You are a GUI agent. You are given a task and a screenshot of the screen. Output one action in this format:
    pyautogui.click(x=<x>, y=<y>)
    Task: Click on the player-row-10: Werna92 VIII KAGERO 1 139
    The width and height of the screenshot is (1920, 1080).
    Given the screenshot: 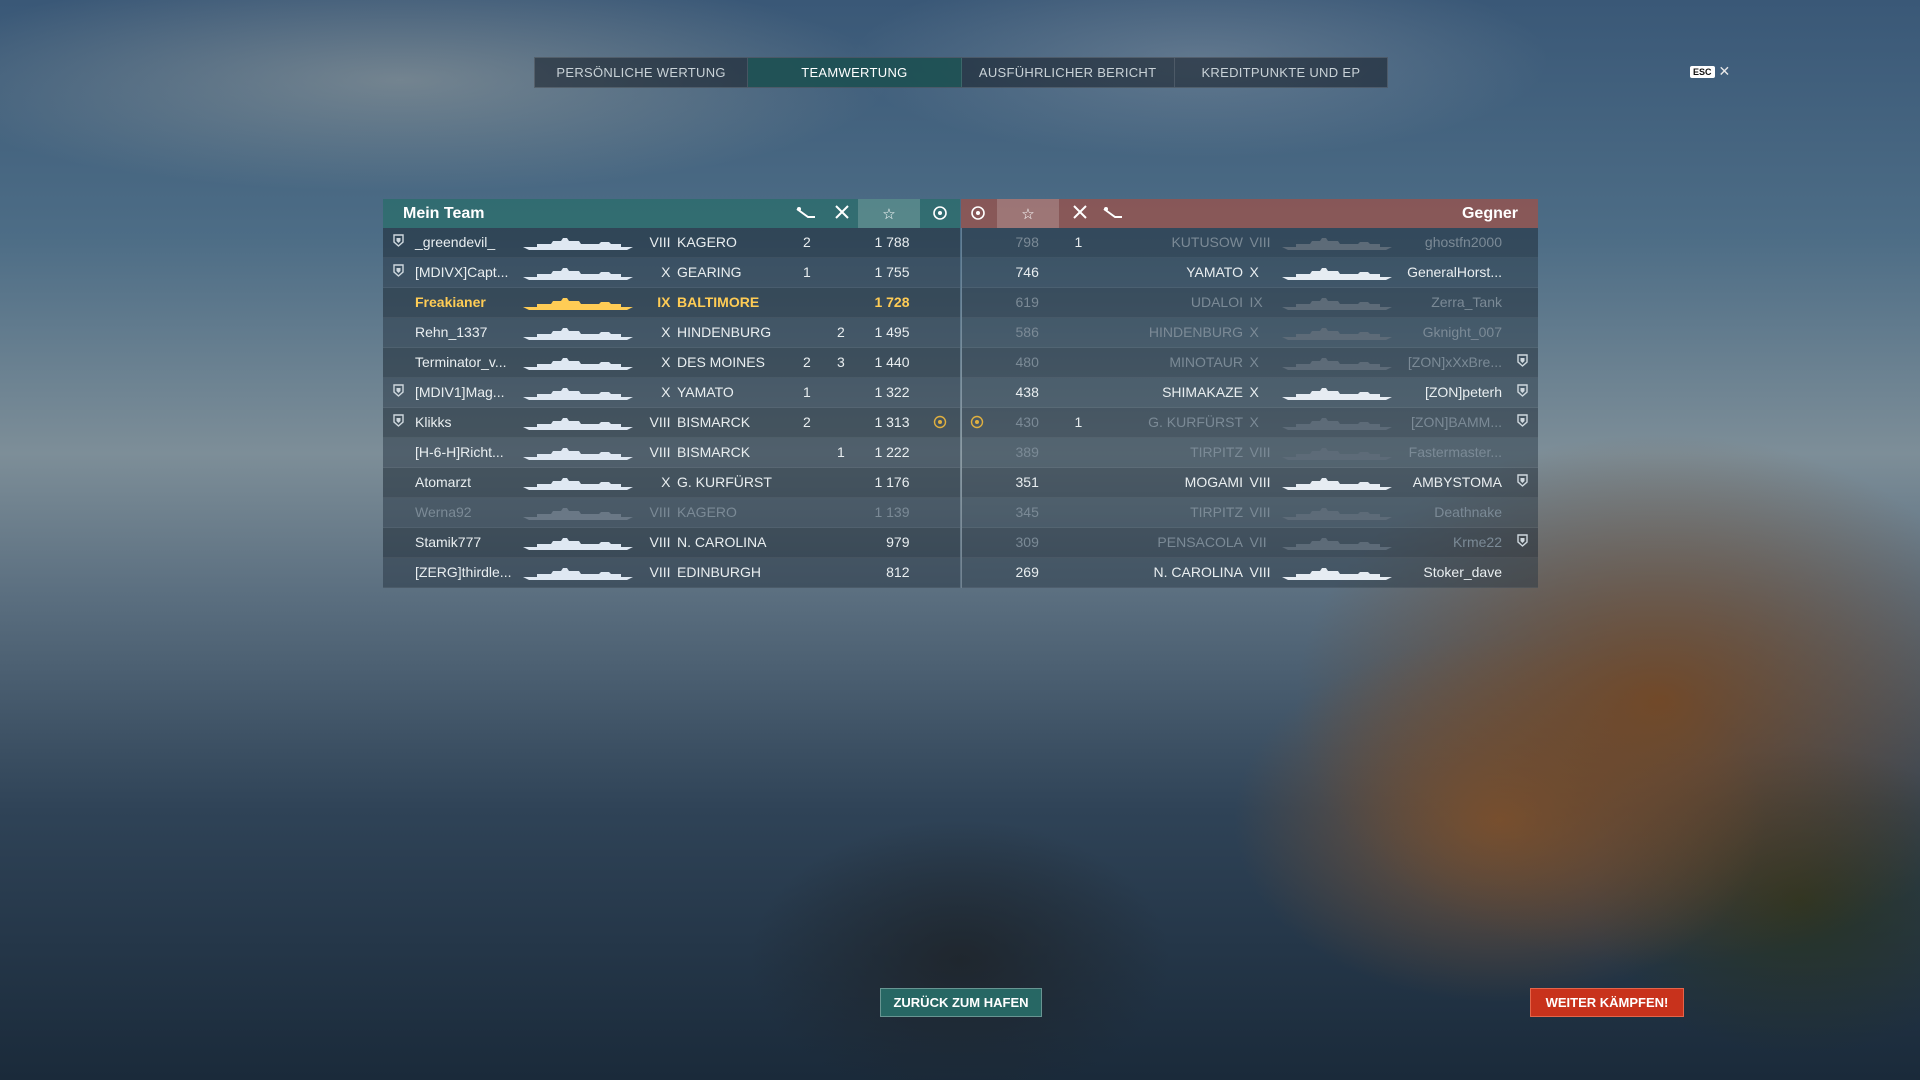 What is the action you would take?
    pyautogui.click(x=671, y=513)
    